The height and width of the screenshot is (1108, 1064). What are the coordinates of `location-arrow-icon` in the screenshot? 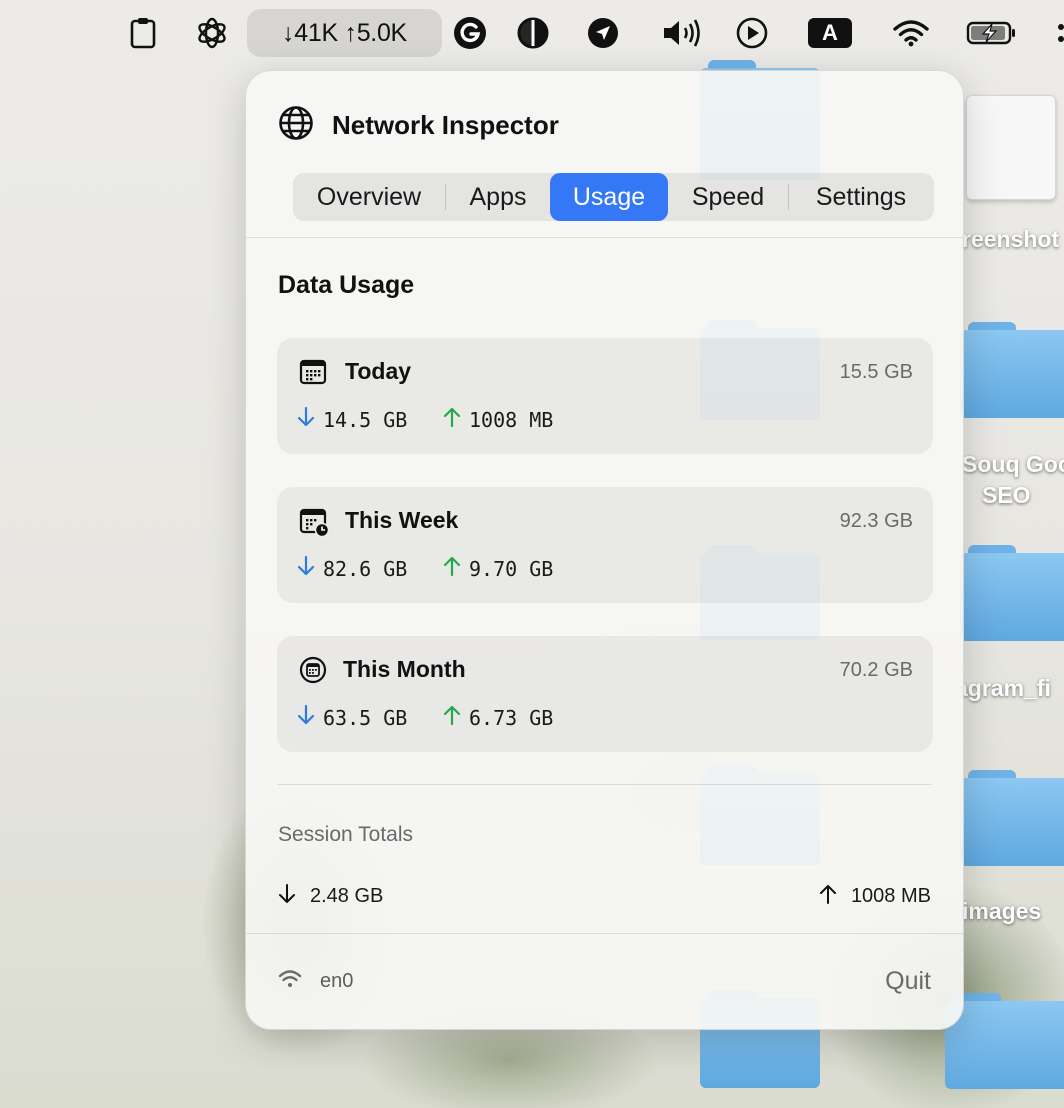 It's located at (603, 33).